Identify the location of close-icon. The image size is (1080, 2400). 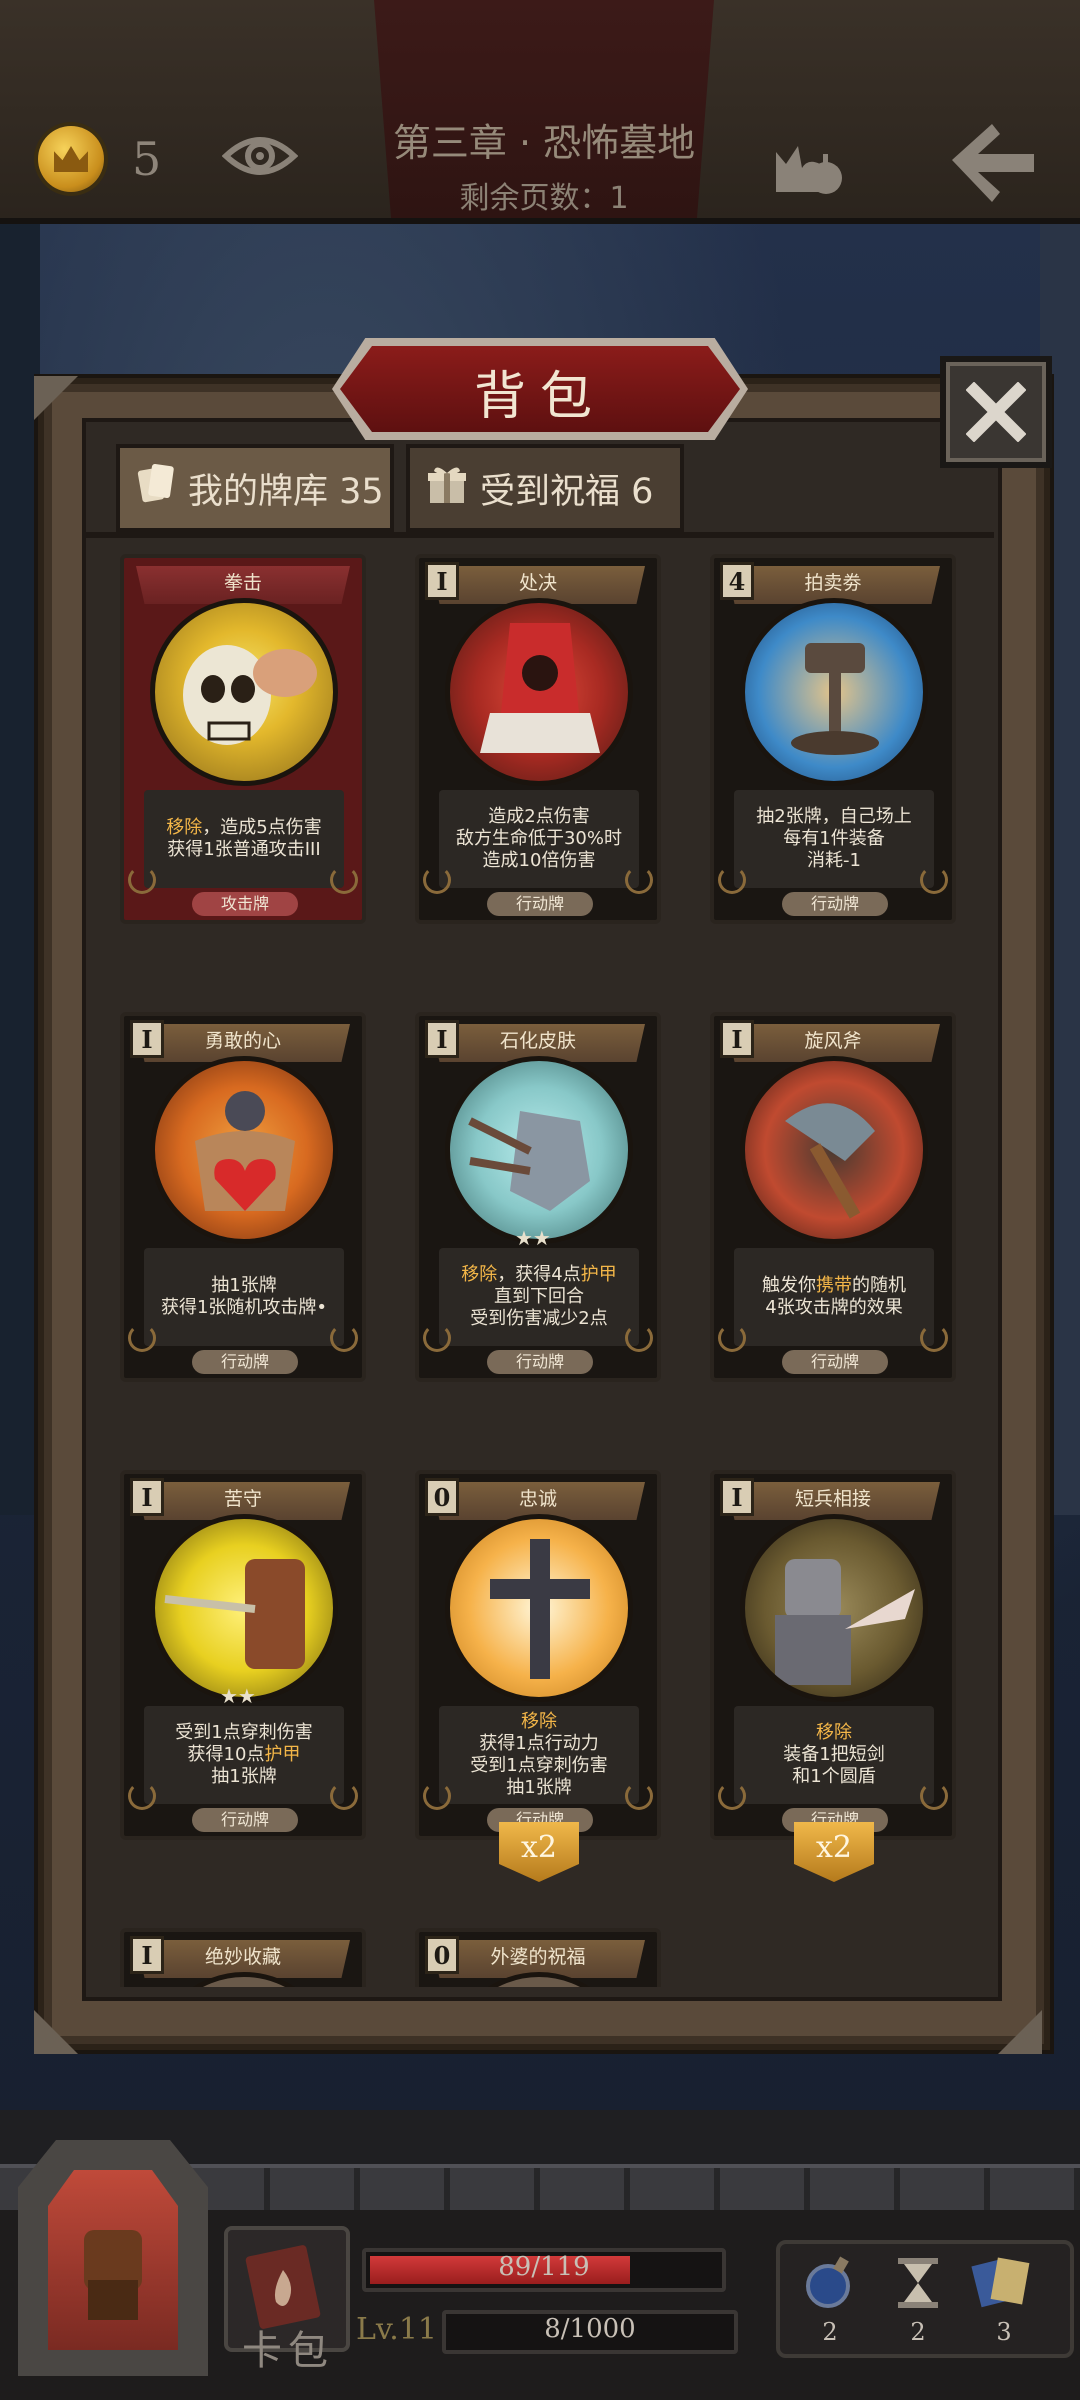
(996, 412).